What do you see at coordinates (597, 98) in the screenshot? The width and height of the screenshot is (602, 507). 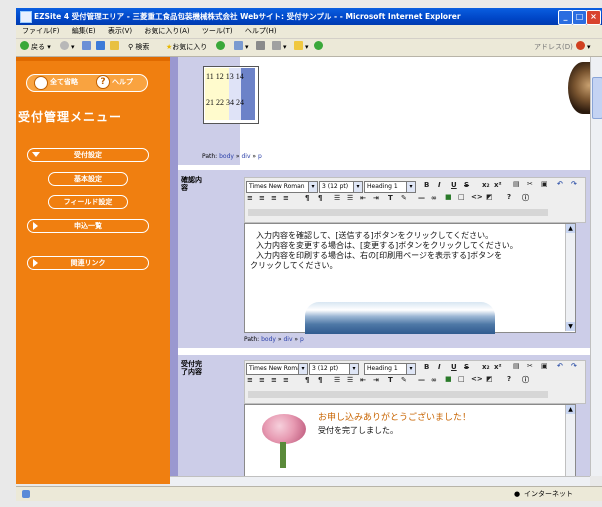 I see `scroll-thumb` at bounding box center [597, 98].